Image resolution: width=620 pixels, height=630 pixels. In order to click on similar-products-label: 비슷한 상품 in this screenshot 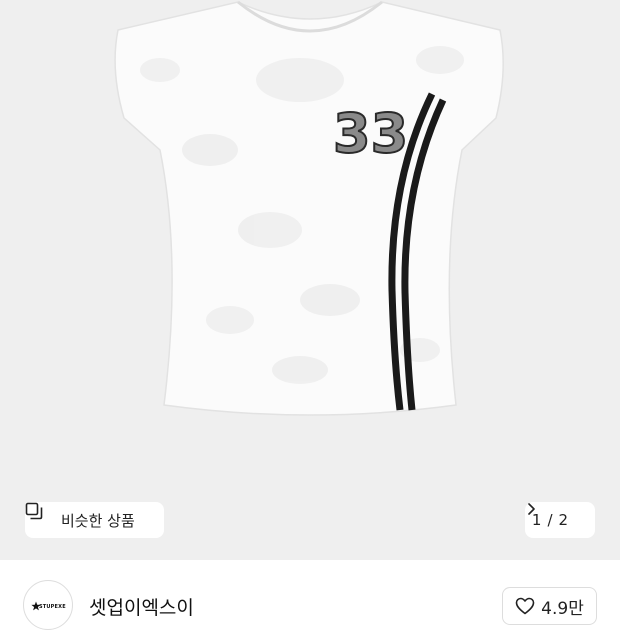, I will do `click(98, 520)`.